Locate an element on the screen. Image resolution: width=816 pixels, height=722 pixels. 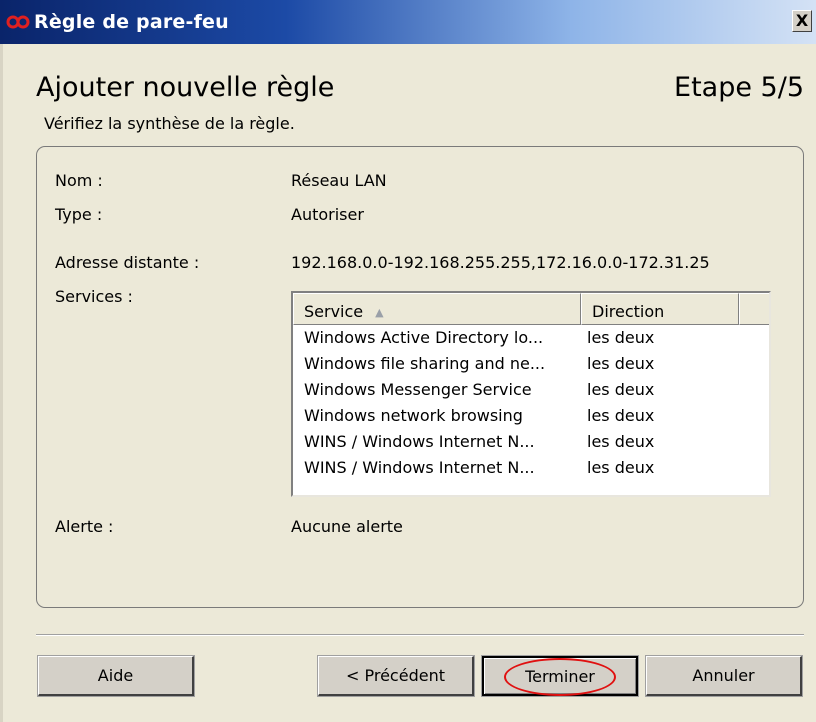
step-indicator: Etape 5/5 is located at coordinates (739, 87).